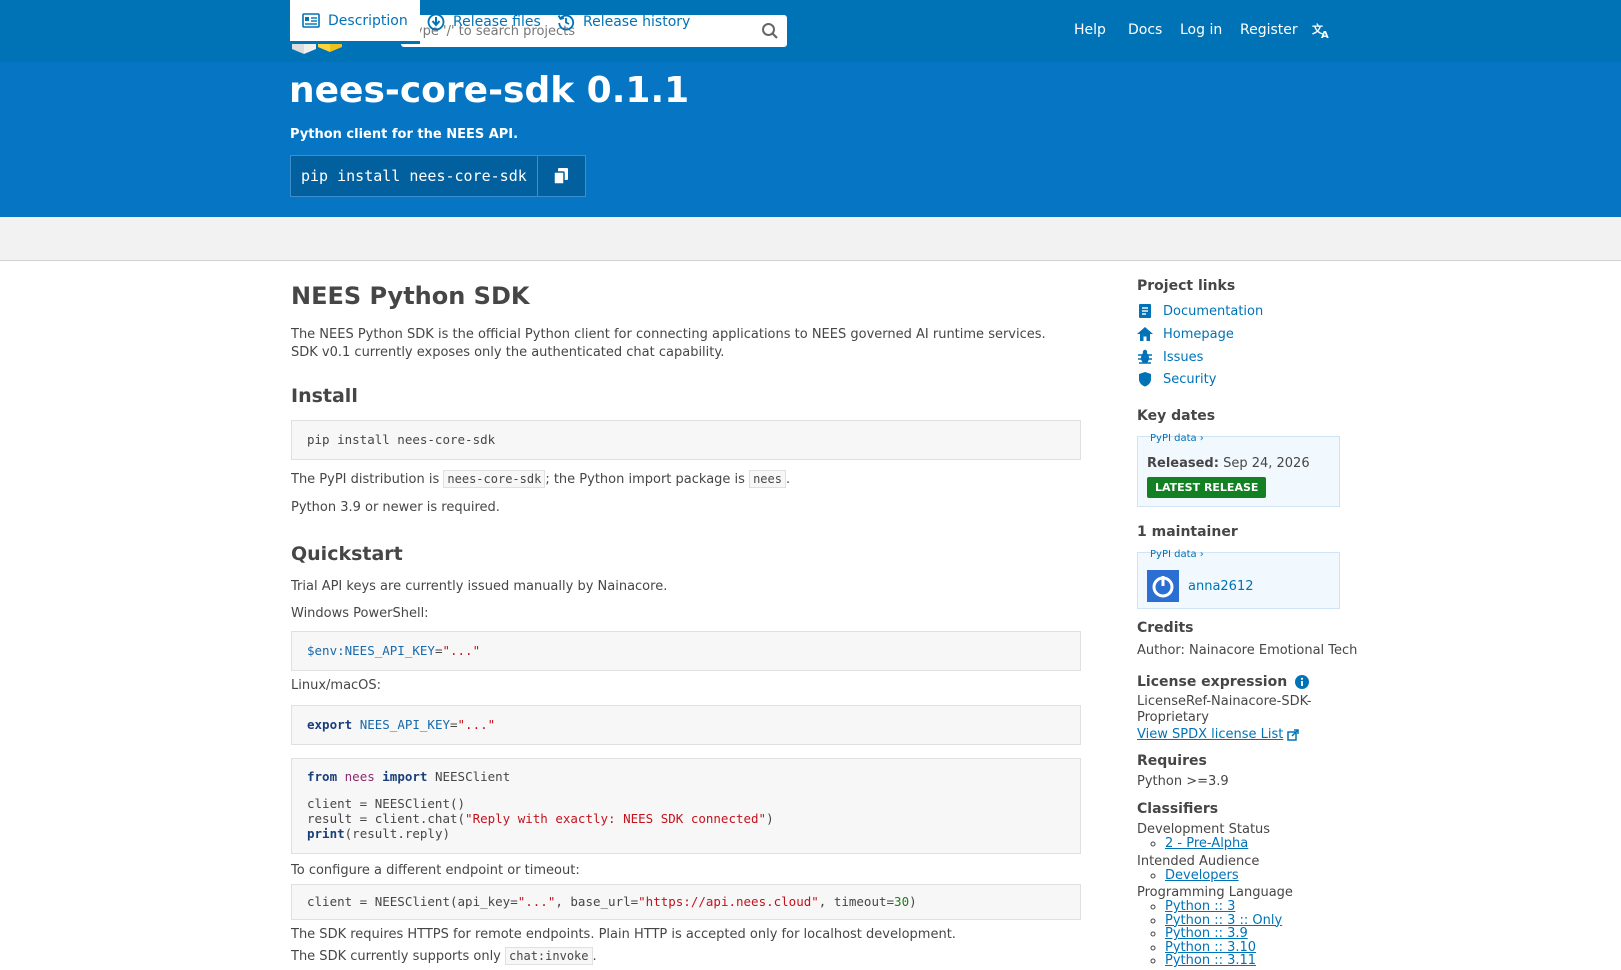 The width and height of the screenshot is (1621, 970). What do you see at coordinates (1173, 717) in the screenshot?
I see `license-line2: Proprietary` at bounding box center [1173, 717].